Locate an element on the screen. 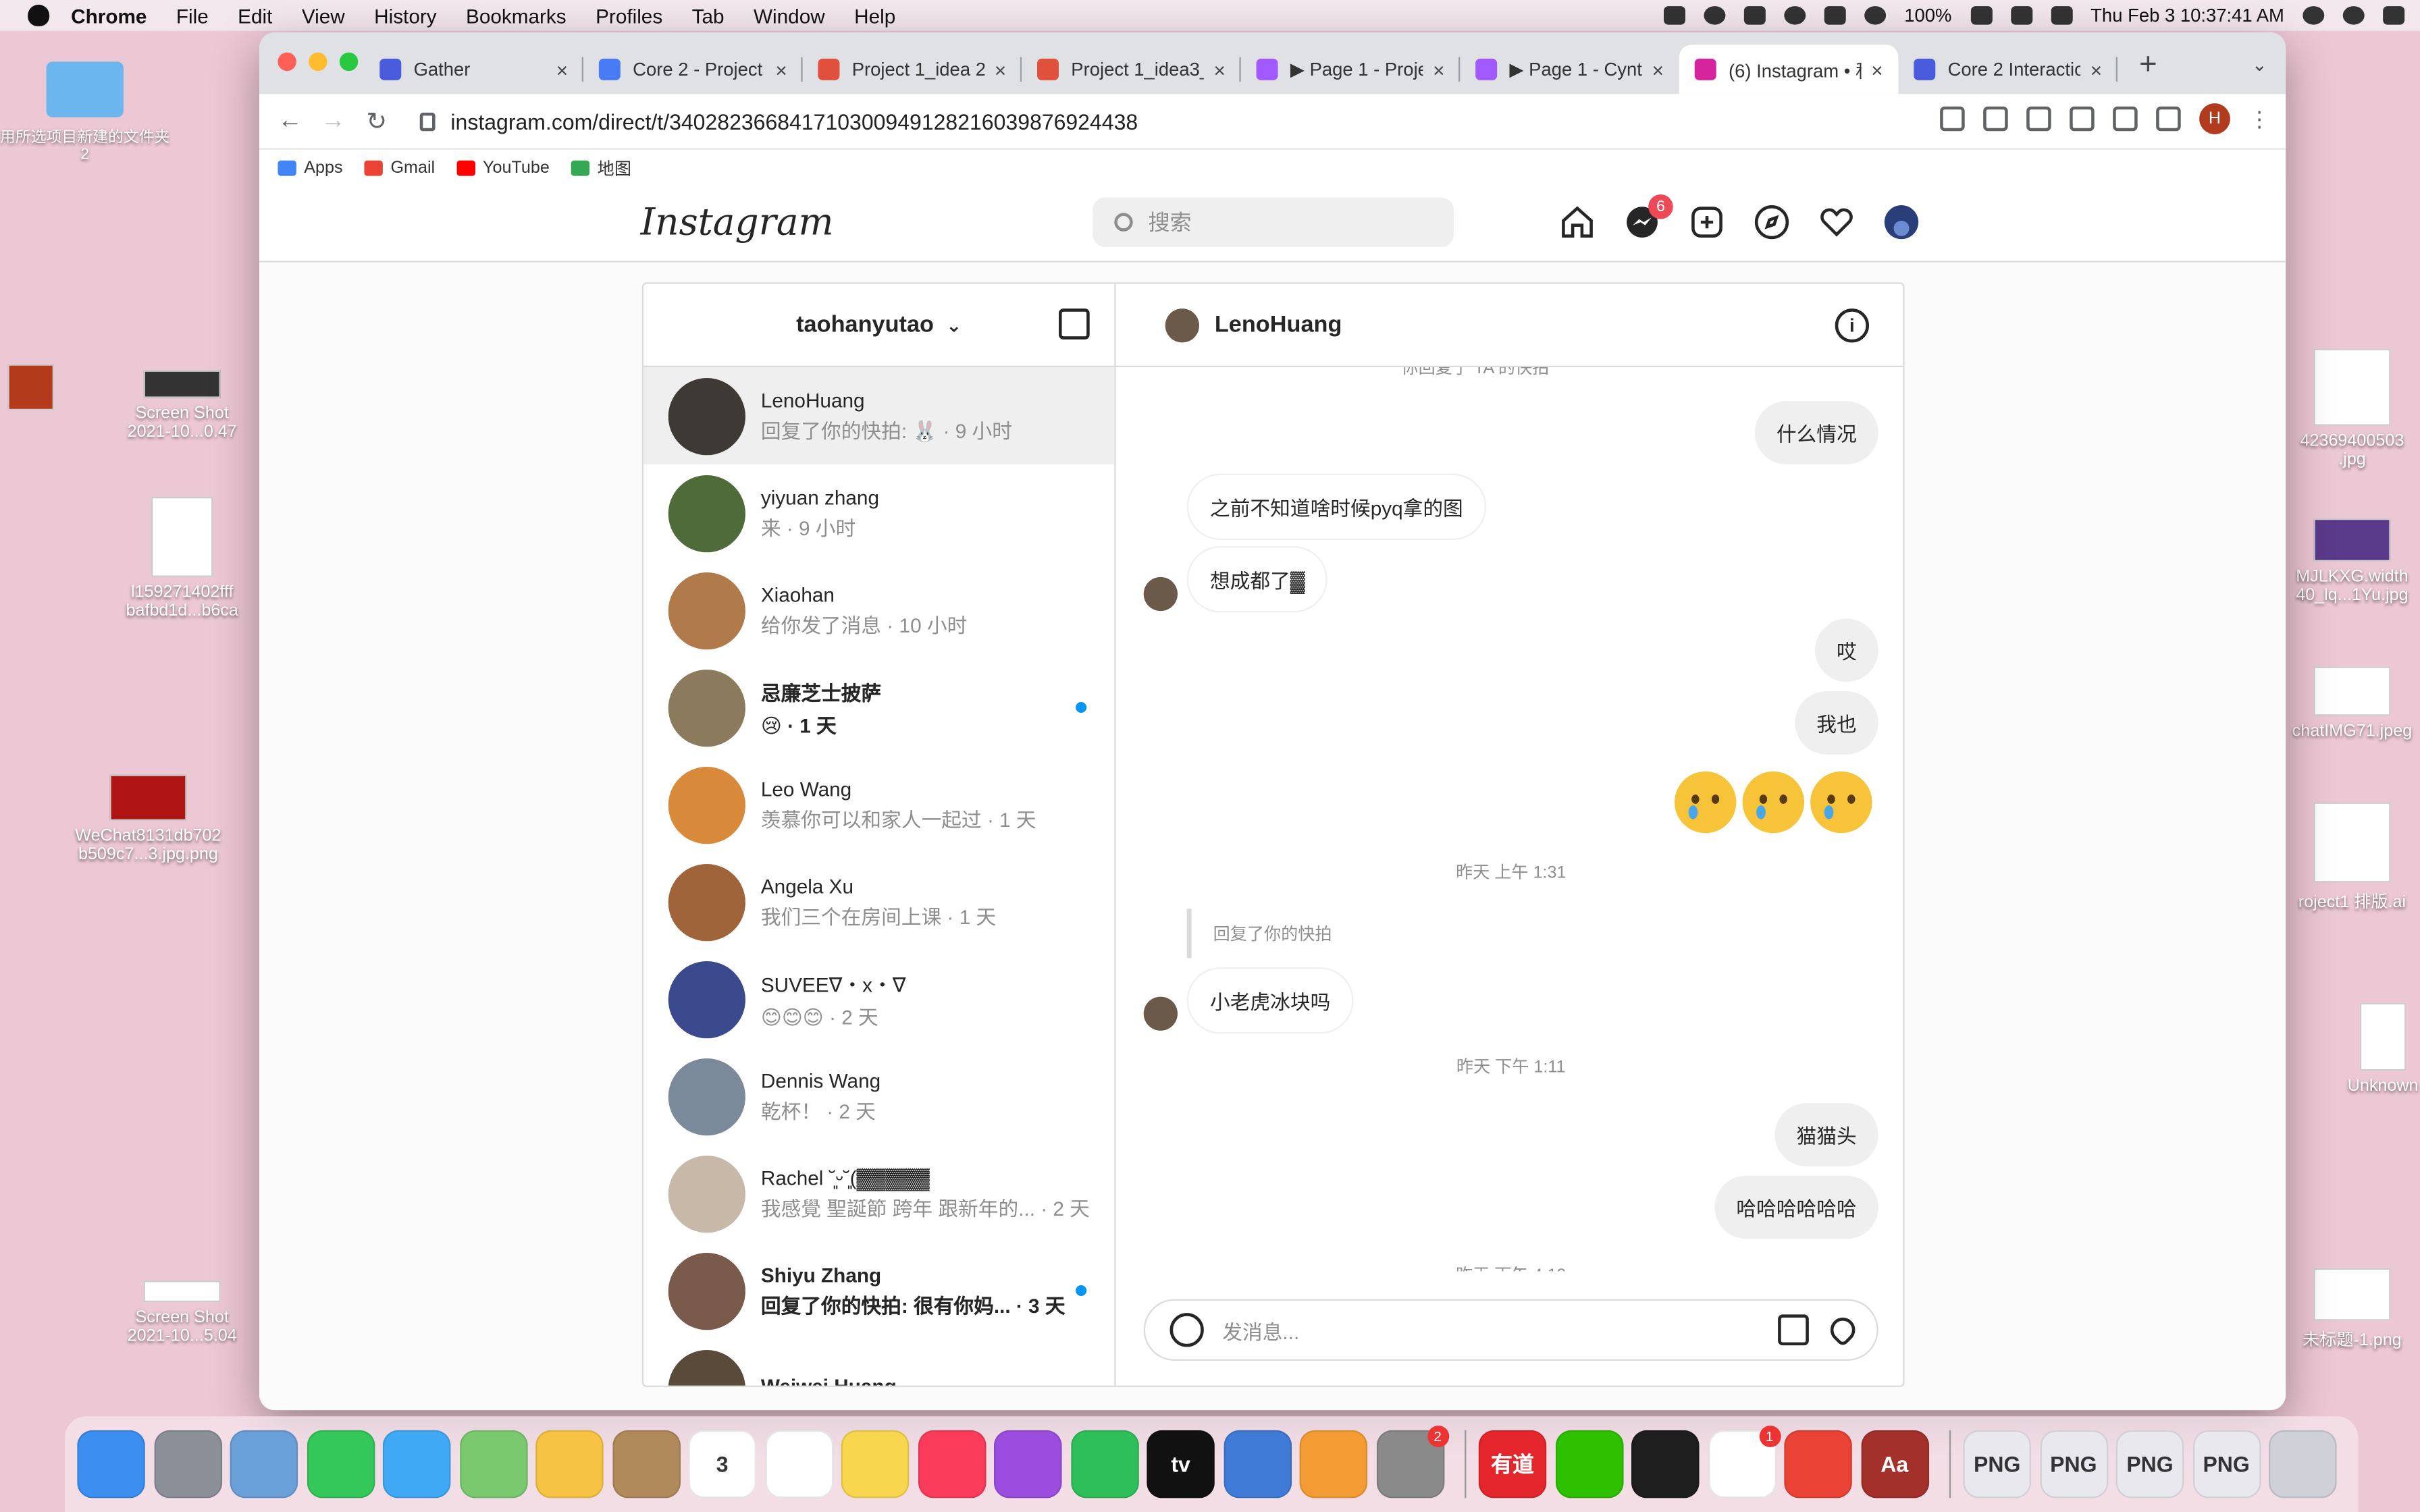 The width and height of the screenshot is (2420, 1512). new-tab-button: + is located at coordinates (2148, 66).